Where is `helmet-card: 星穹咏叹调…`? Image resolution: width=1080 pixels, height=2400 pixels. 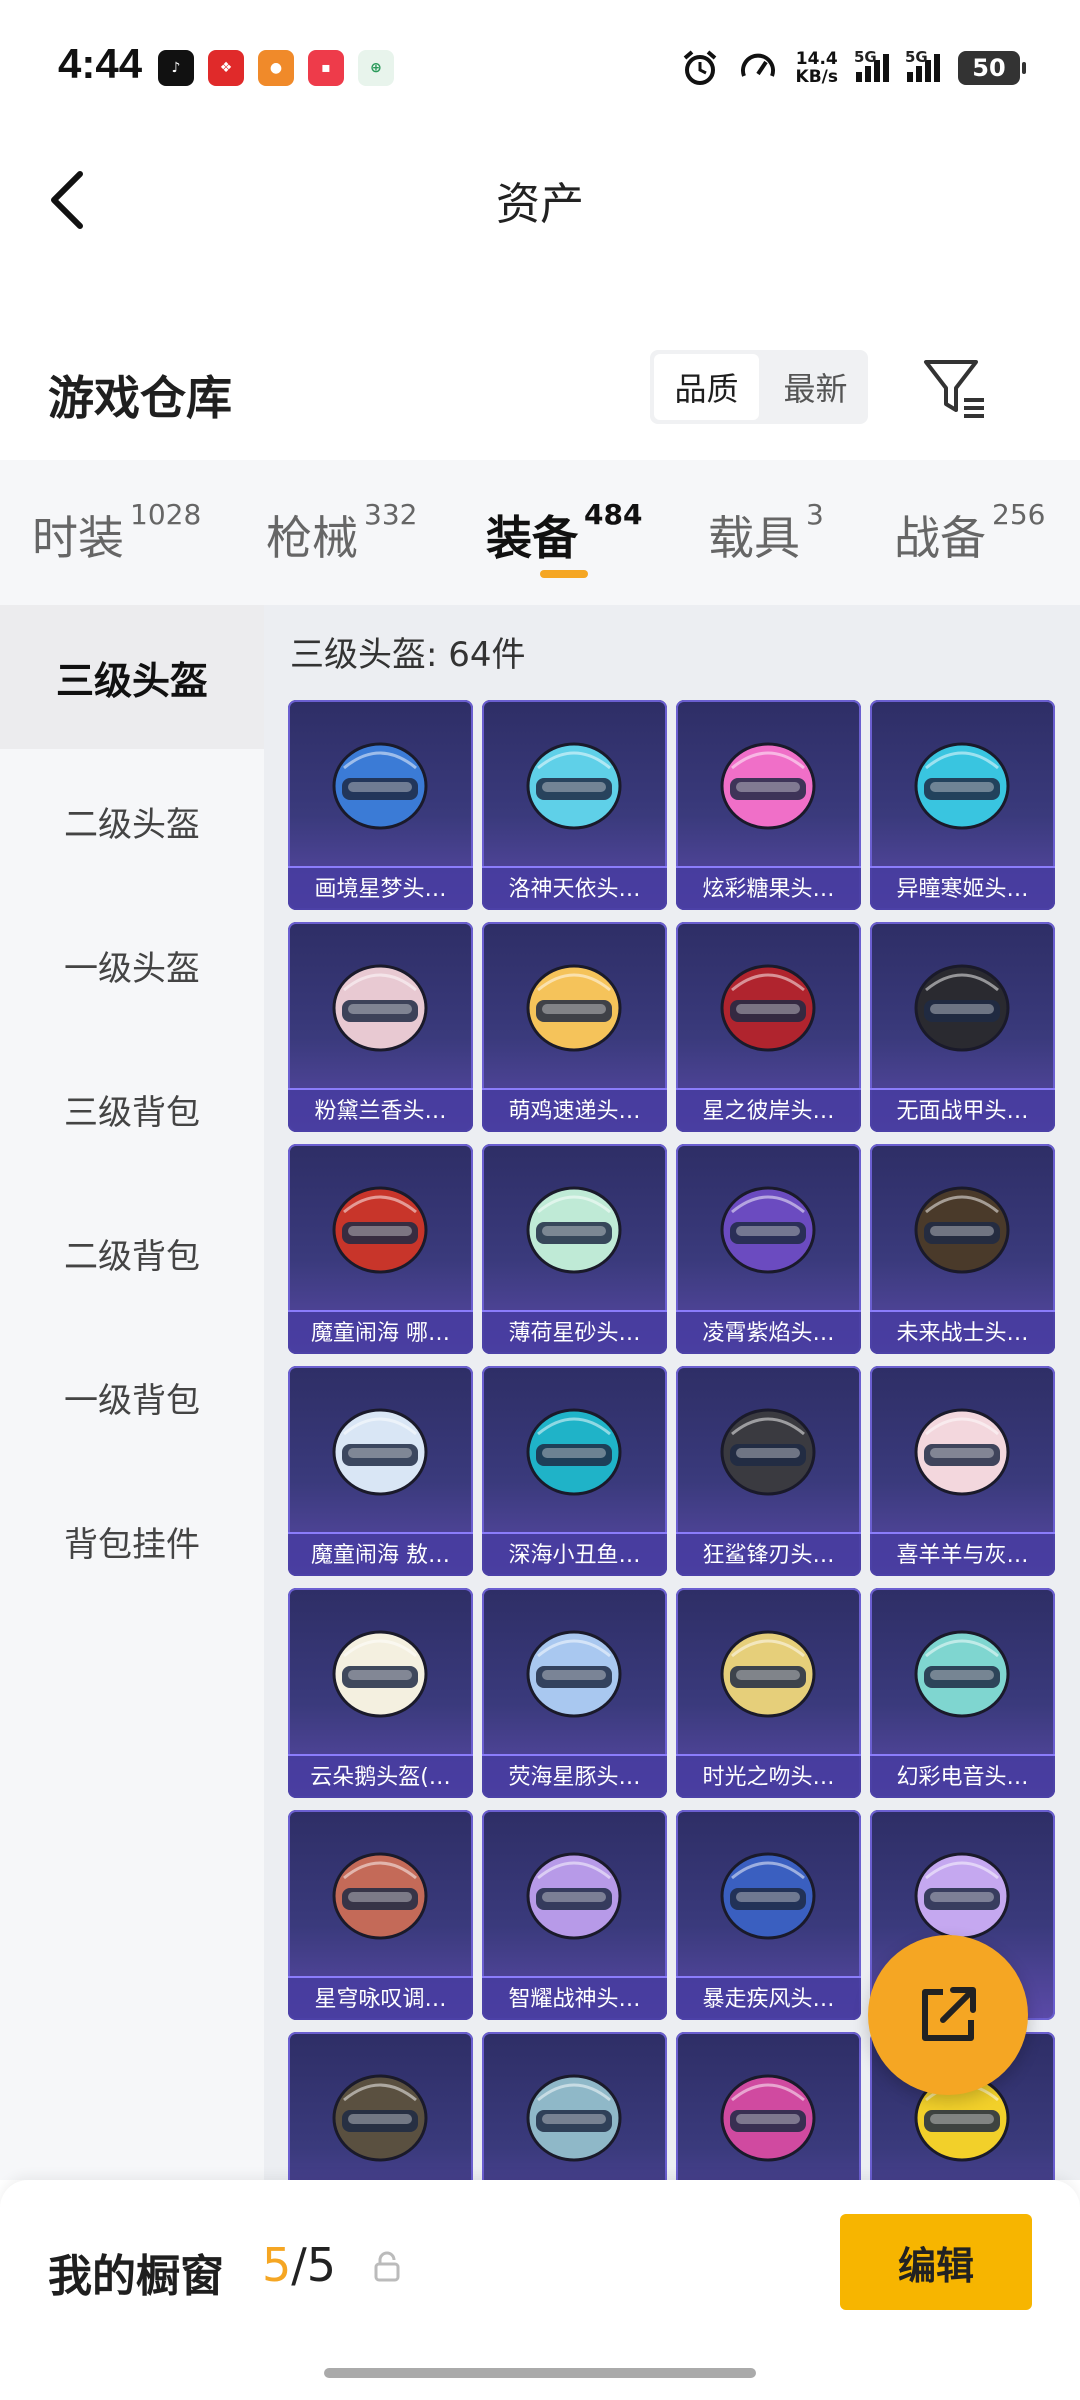
helmet-card: 星穹咏叹调… is located at coordinates (380, 1915).